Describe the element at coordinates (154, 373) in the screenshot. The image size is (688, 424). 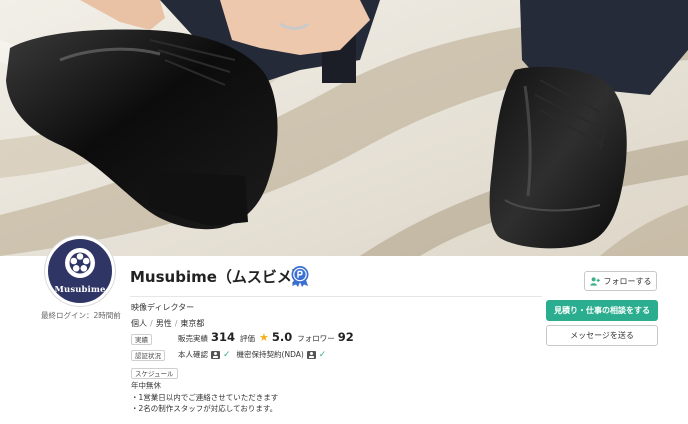
I see `schedule-tag: スケジュール` at that location.